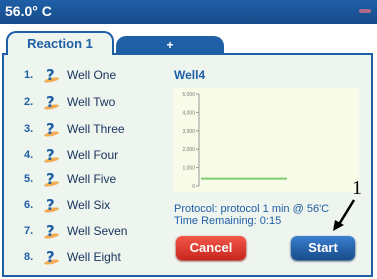 The height and width of the screenshot is (279, 377). Describe the element at coordinates (29, 75) in the screenshot. I see `well-number: 1.` at that location.